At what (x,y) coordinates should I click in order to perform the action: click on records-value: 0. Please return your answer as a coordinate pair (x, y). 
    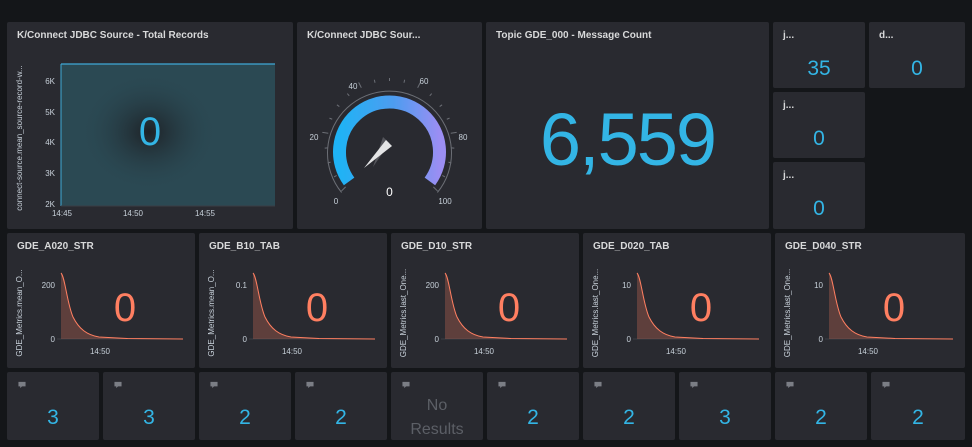
    Looking at the image, I should click on (150, 132).